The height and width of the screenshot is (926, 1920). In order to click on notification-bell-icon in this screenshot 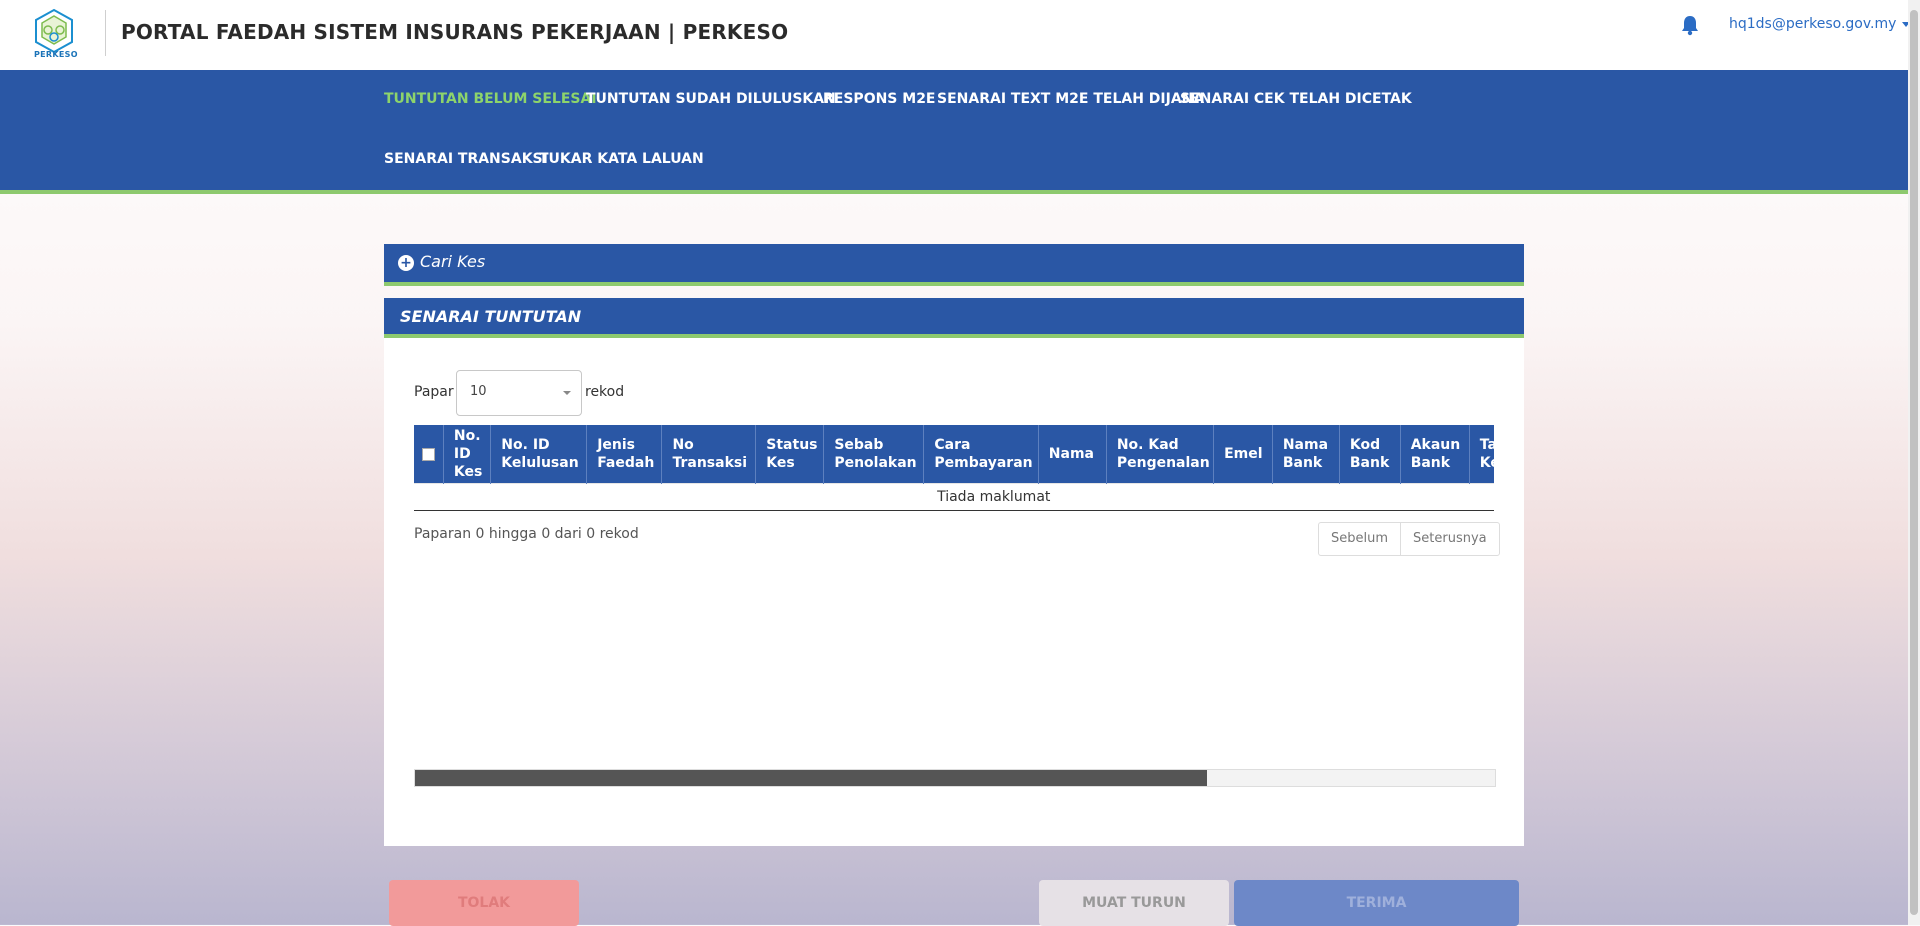, I will do `click(1690, 25)`.